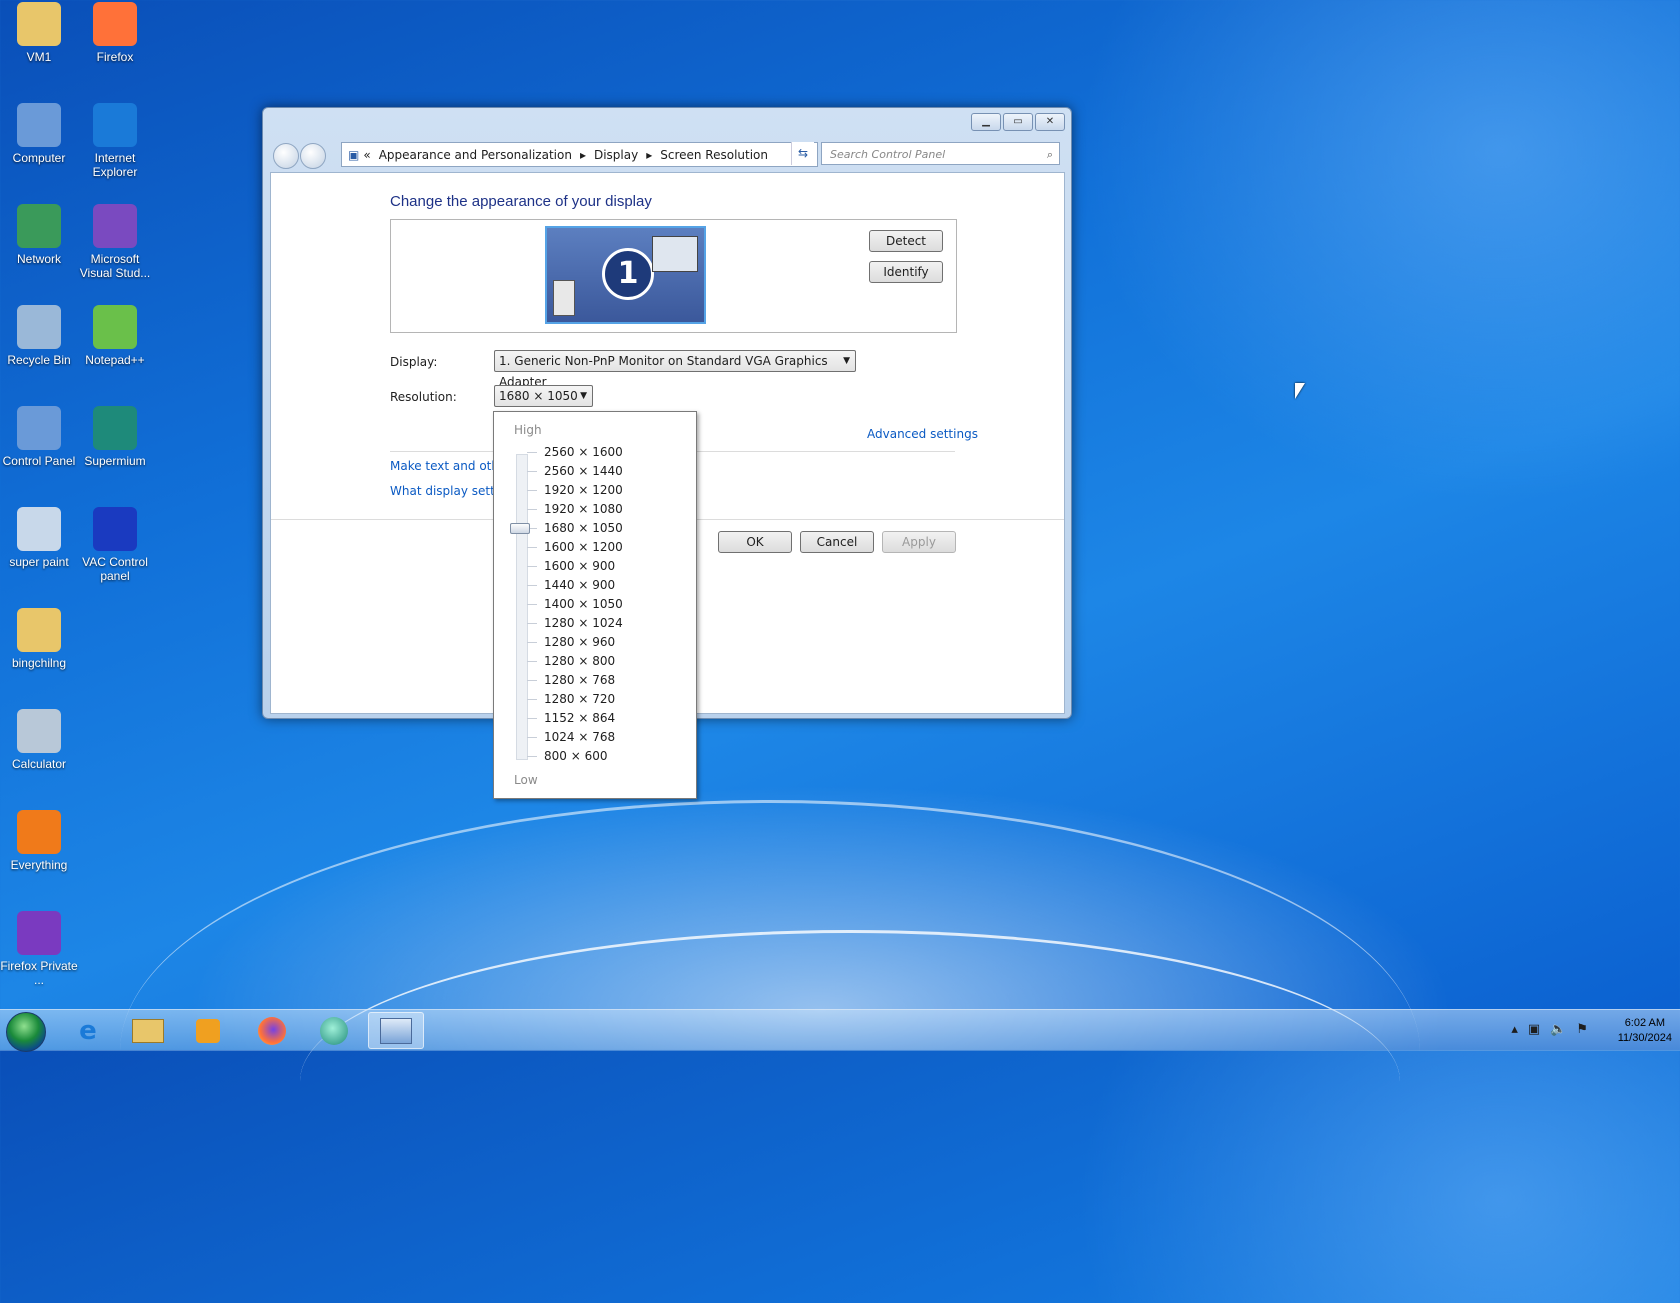  What do you see at coordinates (714, 155) in the screenshot?
I see `breadcrumb-screen-resolution: Screen Resolution` at bounding box center [714, 155].